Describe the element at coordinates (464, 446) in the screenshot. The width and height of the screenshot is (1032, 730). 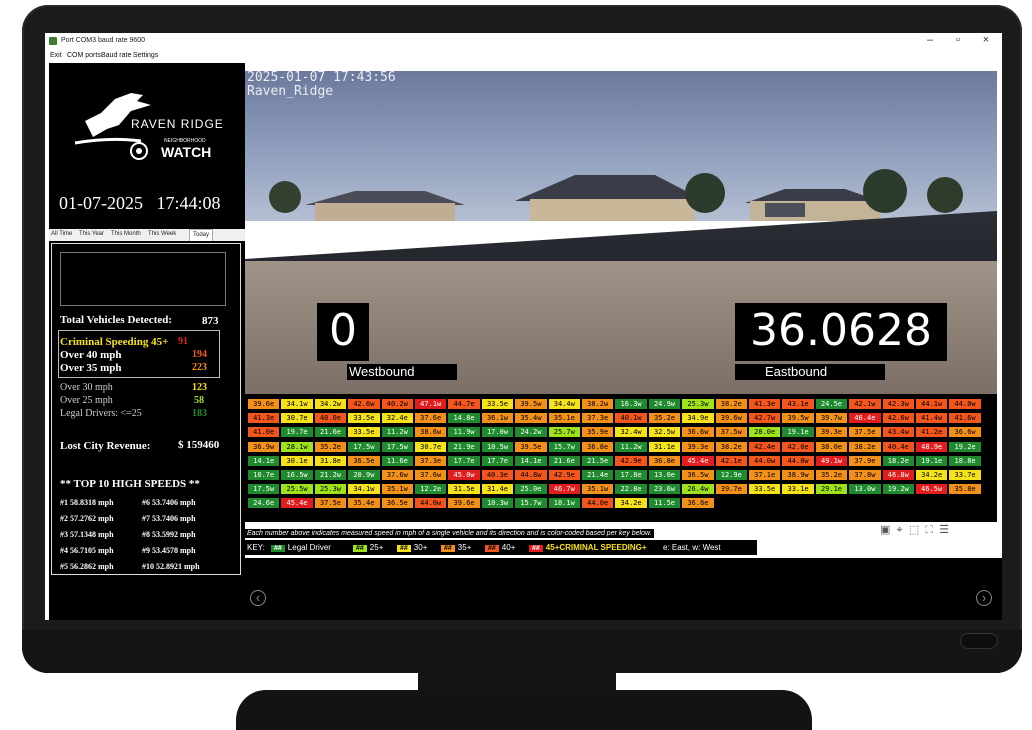
I see `speed-cell: 21.9e` at that location.